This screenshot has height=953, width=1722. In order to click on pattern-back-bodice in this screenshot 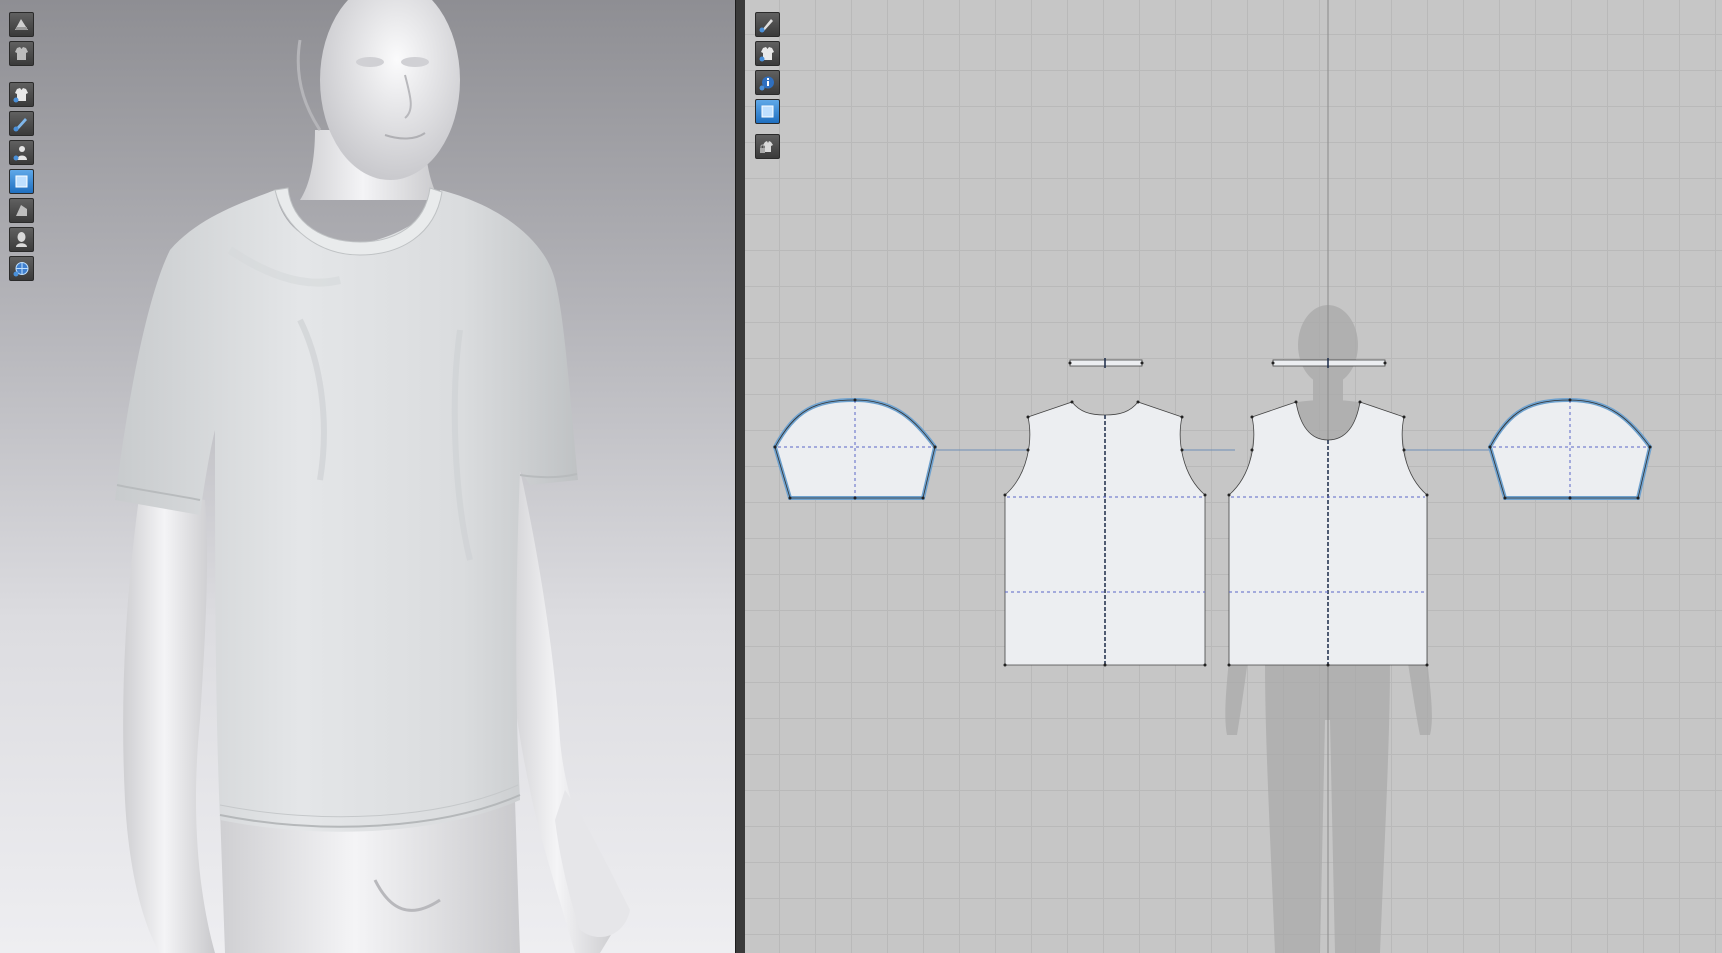, I will do `click(1328, 533)`.